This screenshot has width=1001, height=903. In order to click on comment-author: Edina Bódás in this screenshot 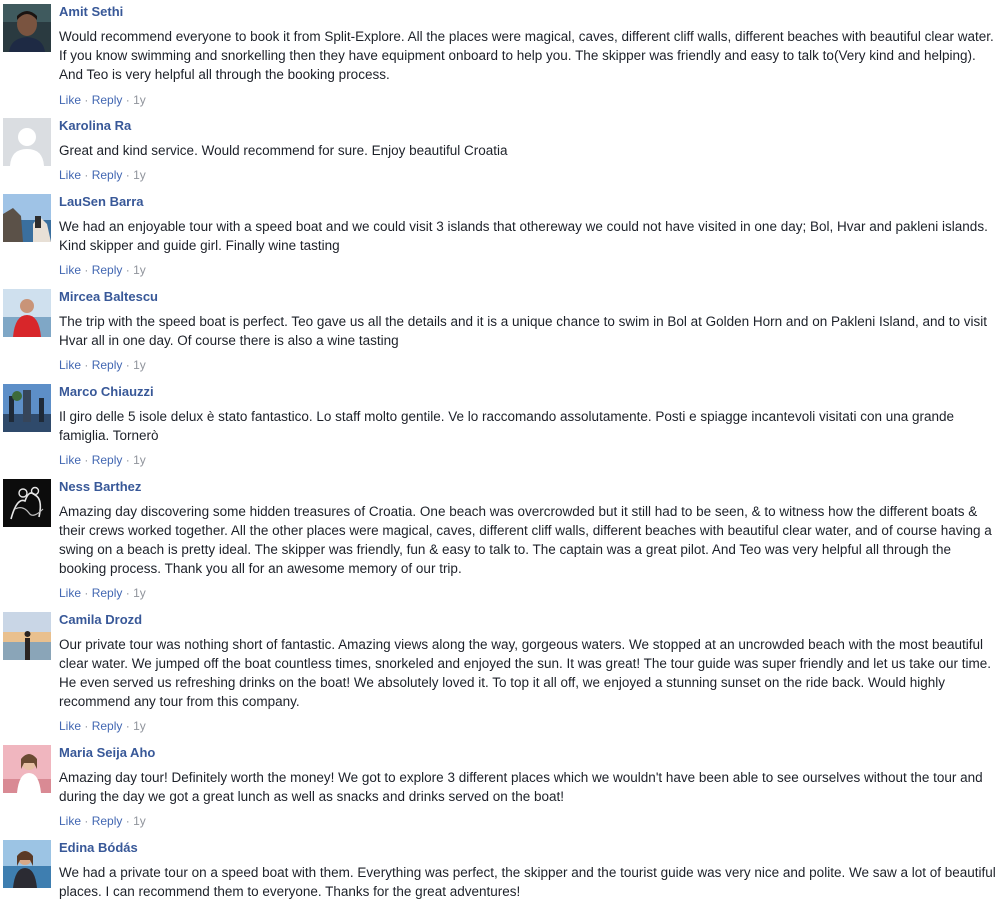, I will do `click(98, 848)`.